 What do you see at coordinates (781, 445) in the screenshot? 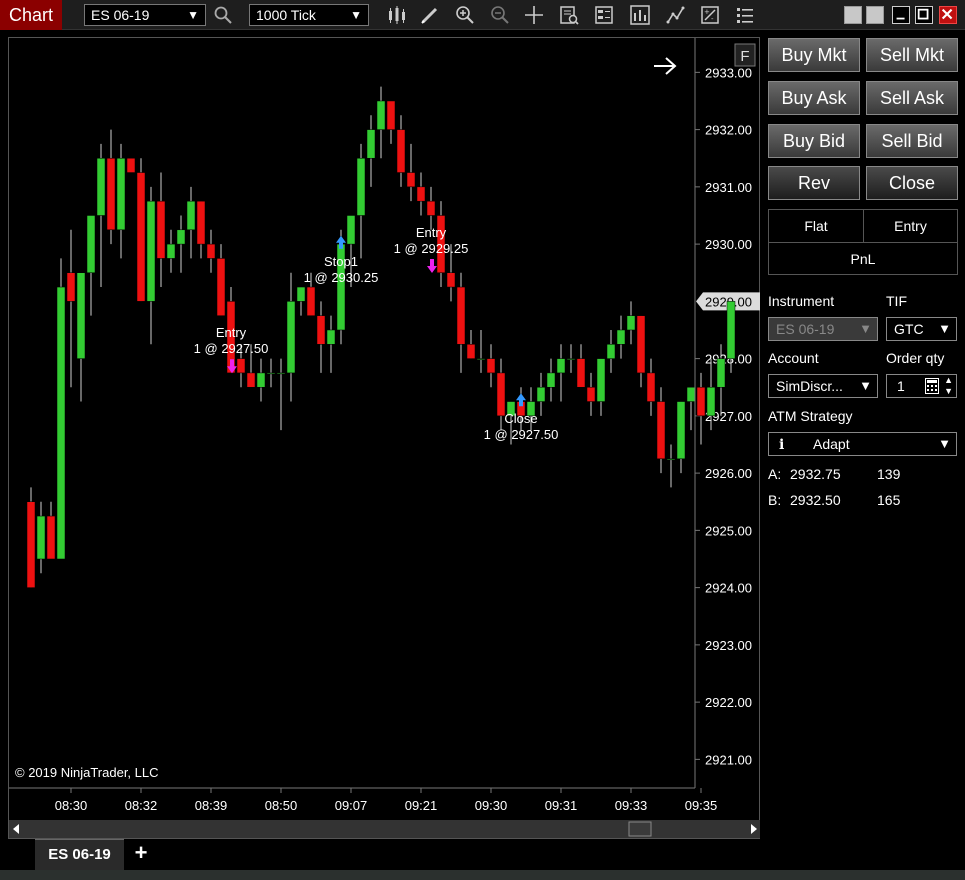
I see `info-icon: i` at bounding box center [781, 445].